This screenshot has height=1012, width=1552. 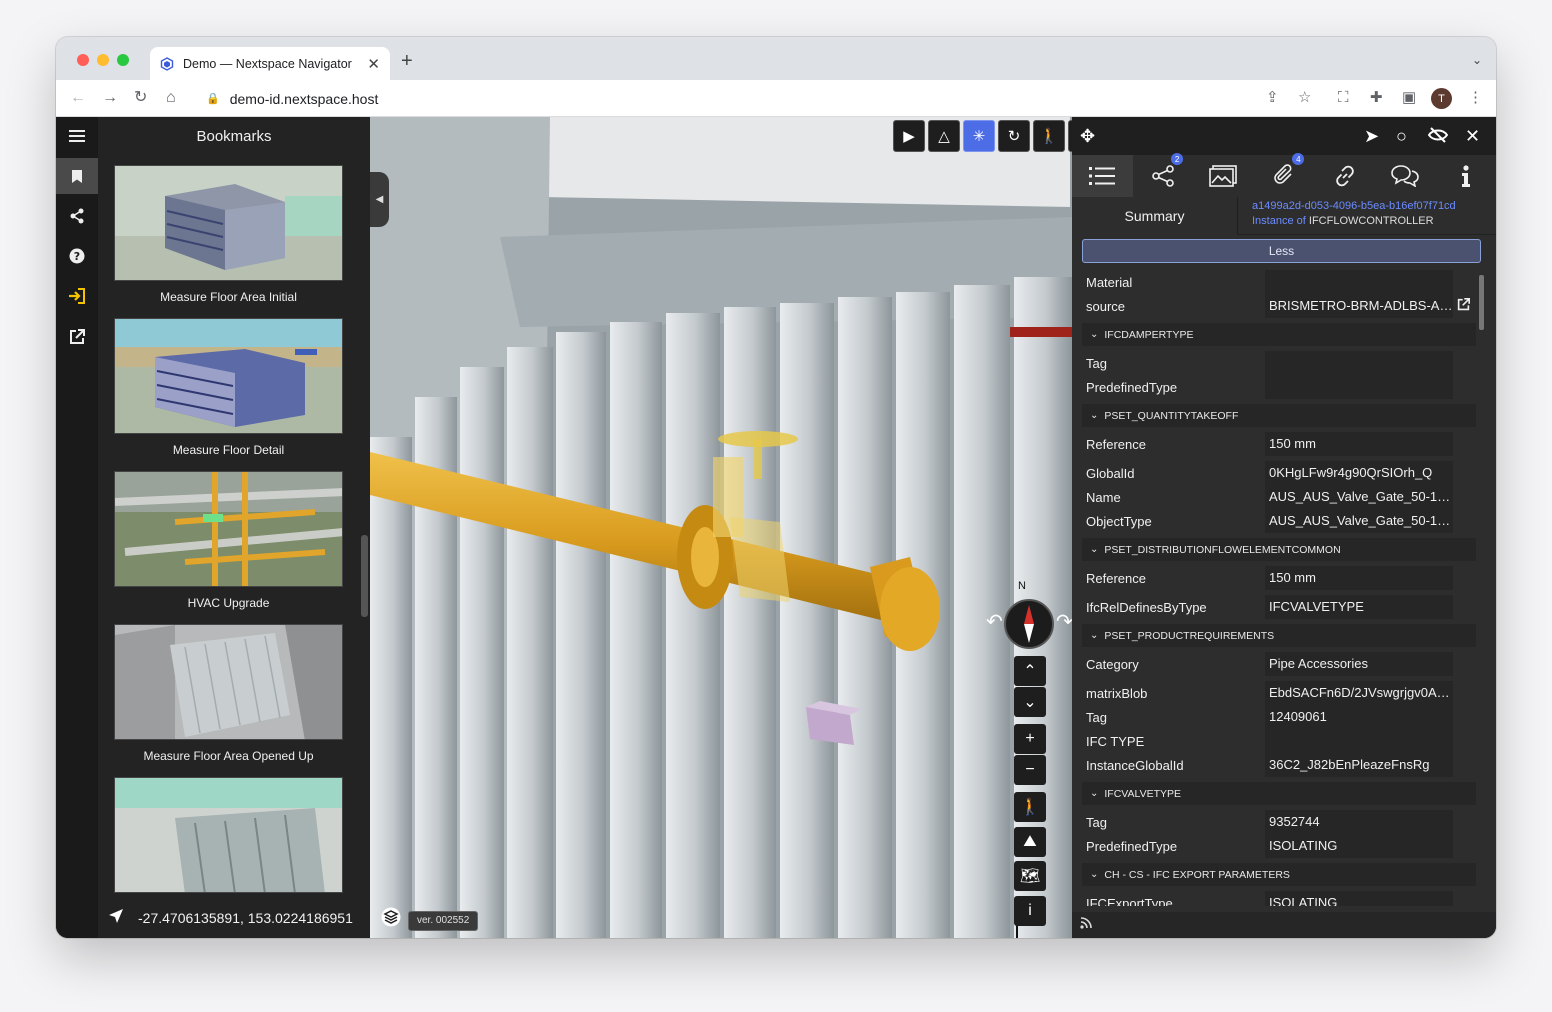 What do you see at coordinates (77, 136) in the screenshot?
I see `menu-icon` at bounding box center [77, 136].